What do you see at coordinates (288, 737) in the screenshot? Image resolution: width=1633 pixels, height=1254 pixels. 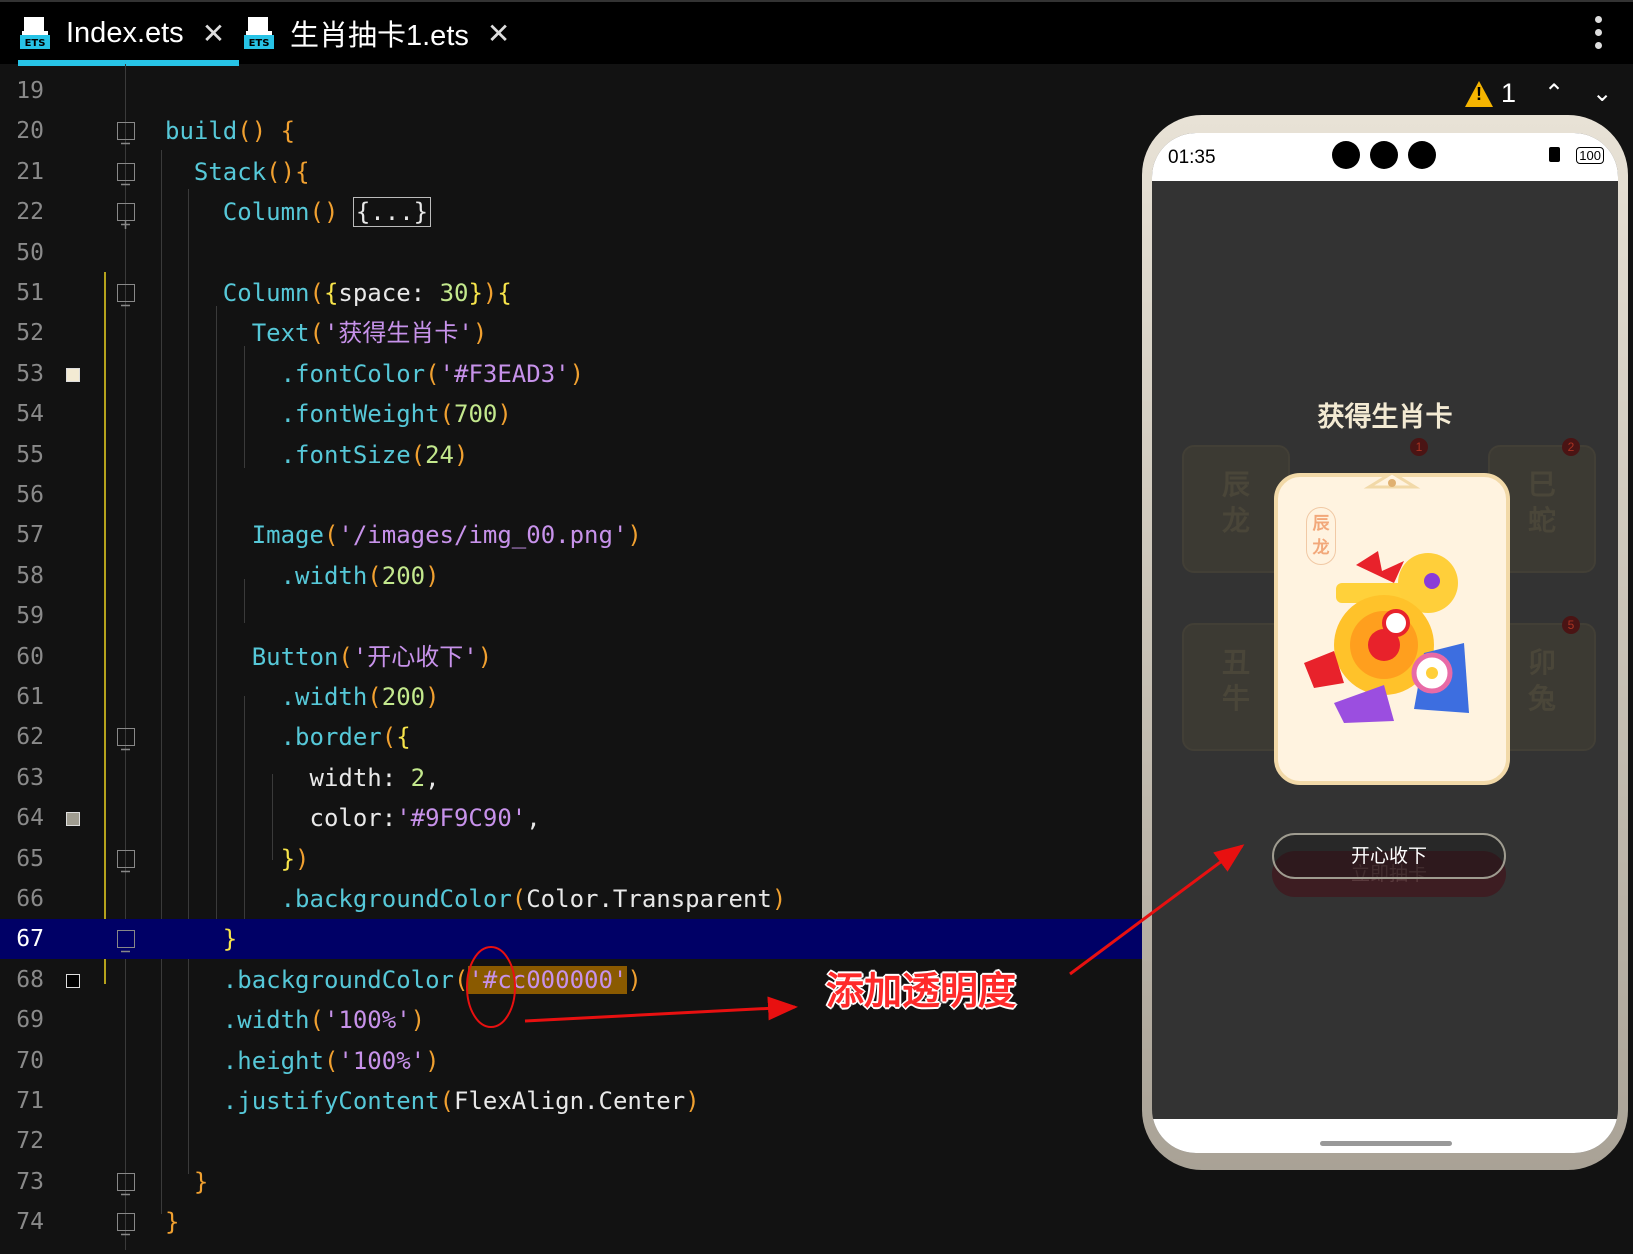 I see `code-text: .border({` at bounding box center [288, 737].